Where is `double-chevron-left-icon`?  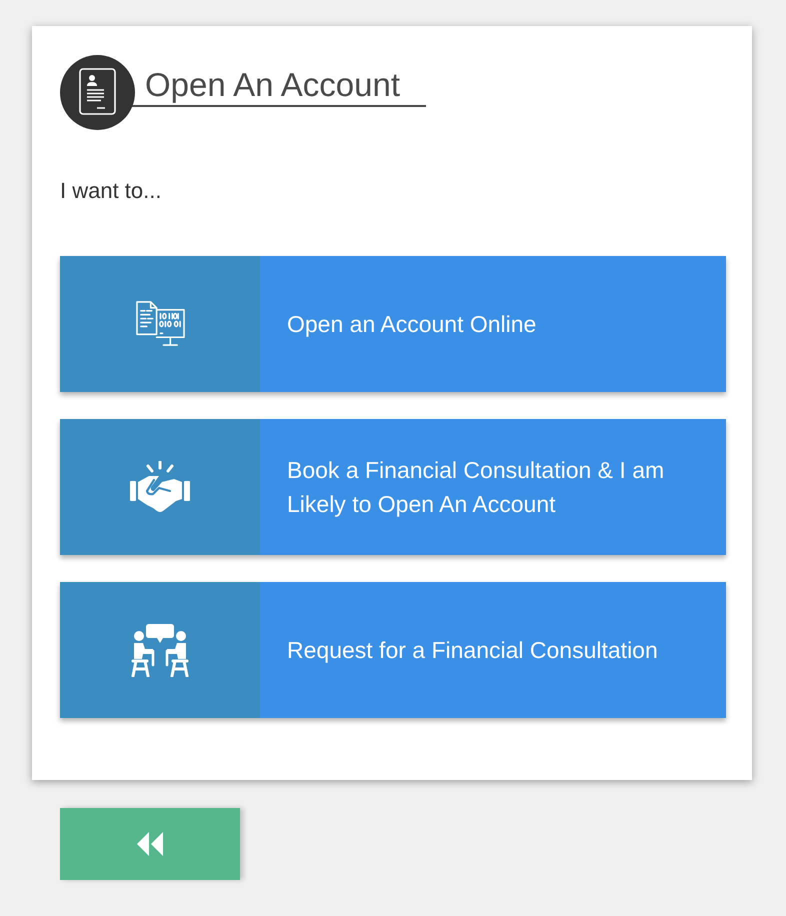 double-chevron-left-icon is located at coordinates (150, 844).